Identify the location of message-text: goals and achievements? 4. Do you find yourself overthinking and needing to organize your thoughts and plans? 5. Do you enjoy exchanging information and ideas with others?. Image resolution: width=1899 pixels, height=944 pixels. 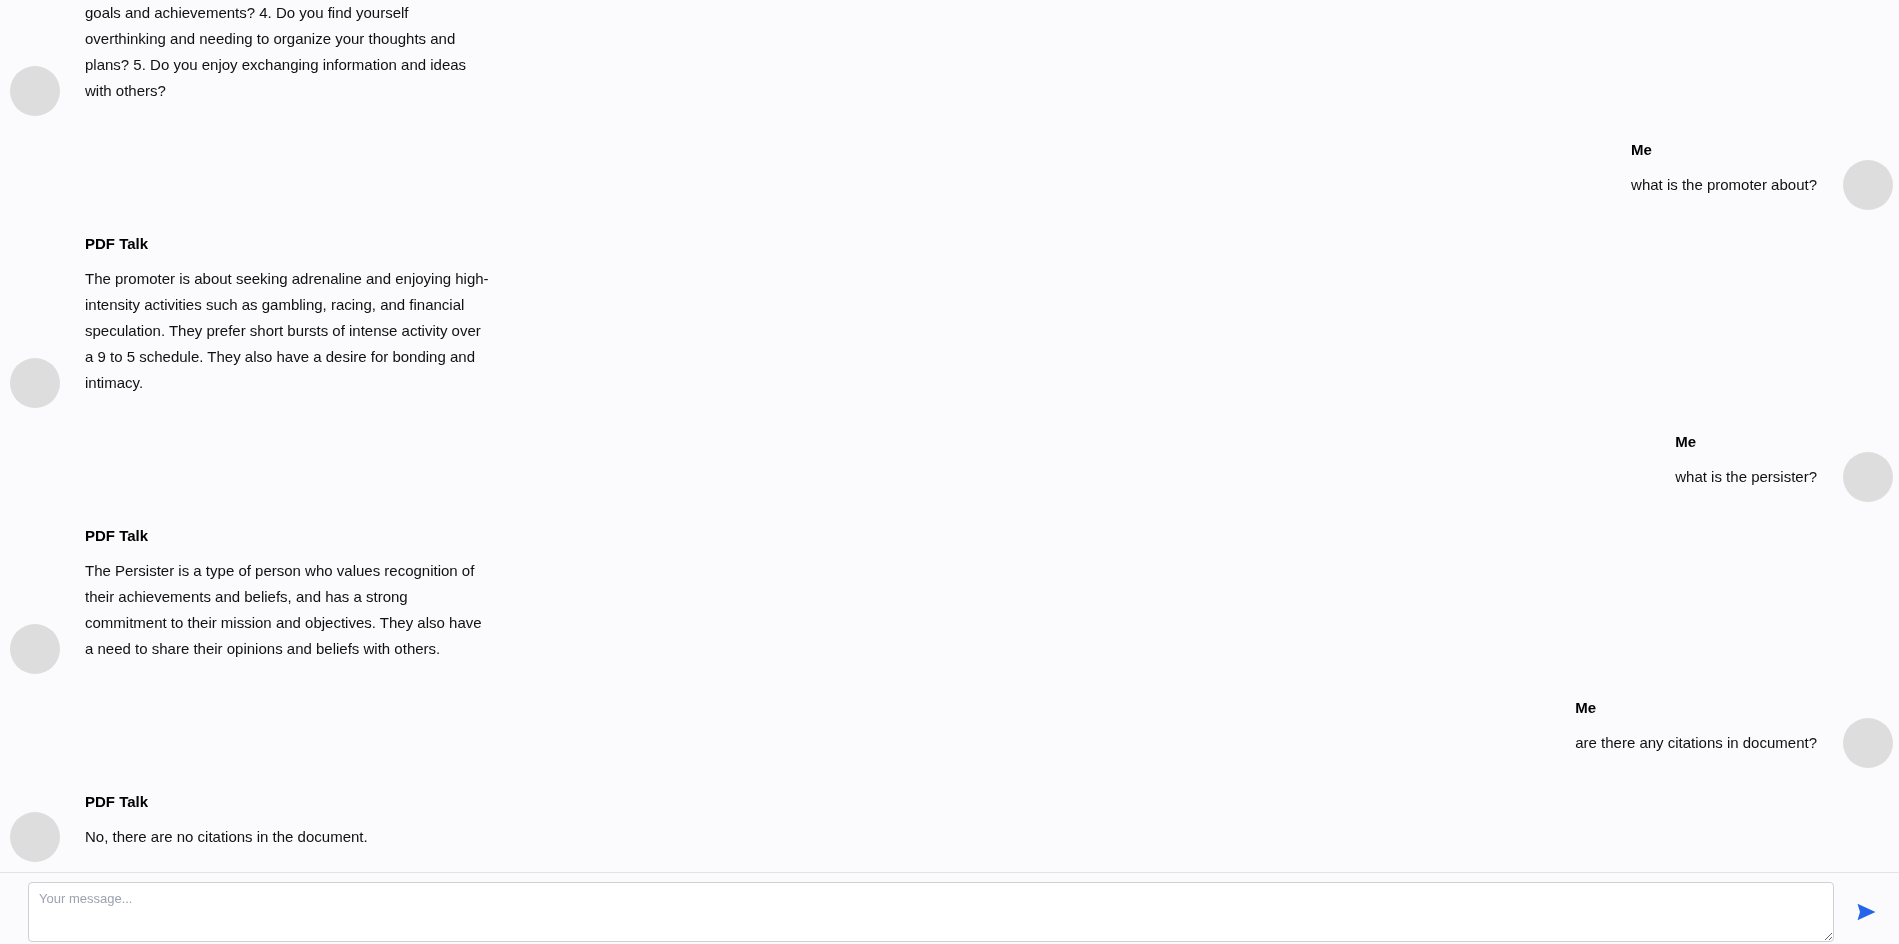
(276, 52).